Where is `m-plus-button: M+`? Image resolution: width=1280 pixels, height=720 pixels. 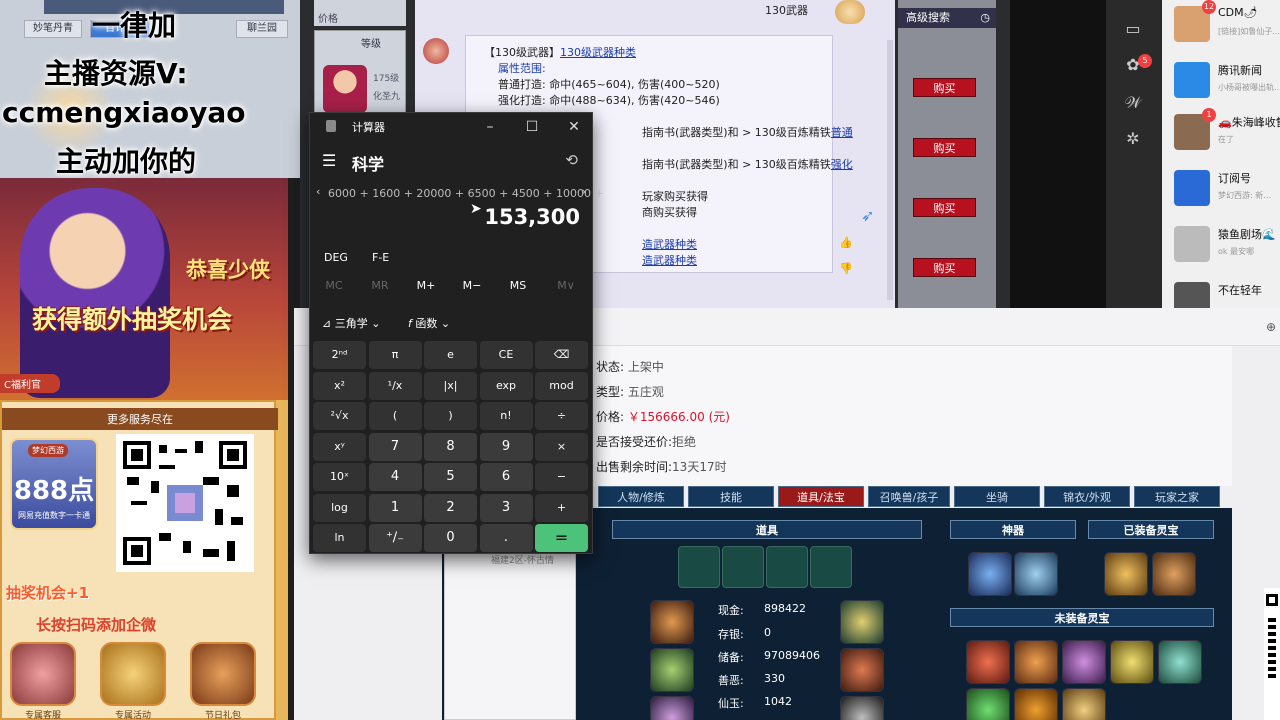 m-plus-button: M+ is located at coordinates (426, 285).